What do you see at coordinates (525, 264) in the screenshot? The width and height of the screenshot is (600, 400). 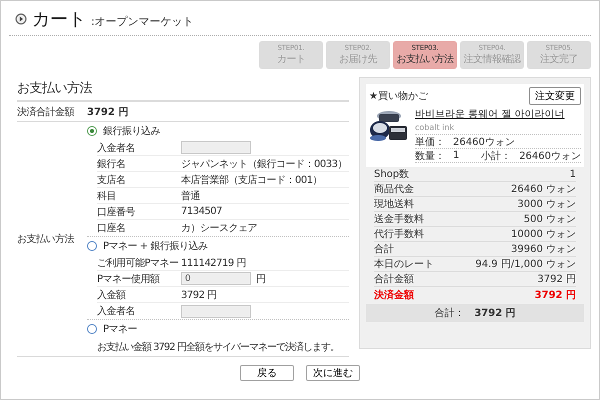 I see `summary-value: 94.9 円/1,000 ウォン` at bounding box center [525, 264].